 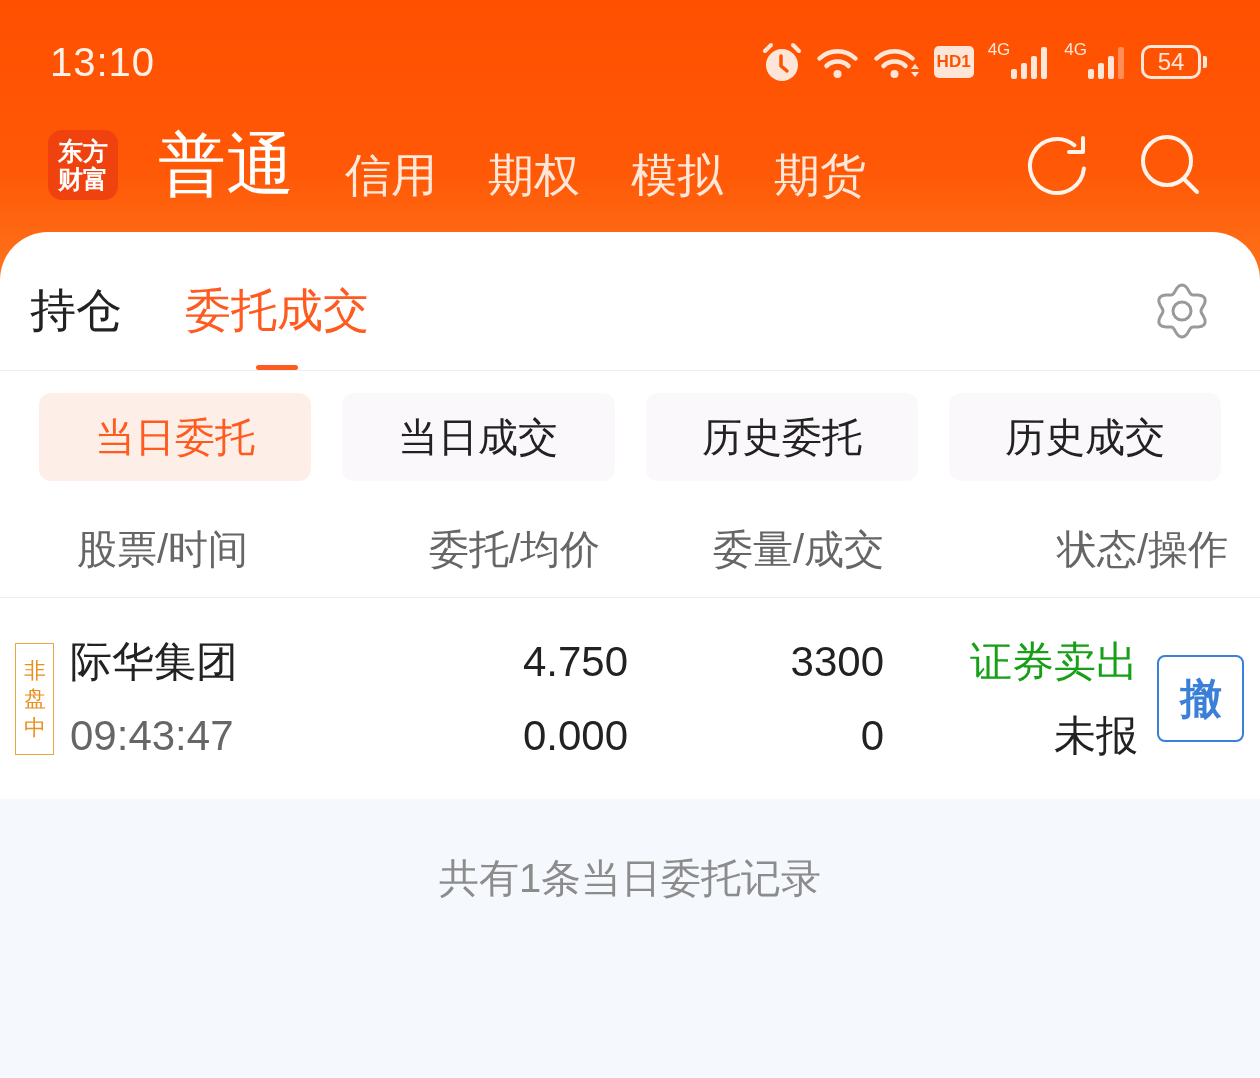 What do you see at coordinates (534, 175) in the screenshot?
I see `account-type-tab: 期权` at bounding box center [534, 175].